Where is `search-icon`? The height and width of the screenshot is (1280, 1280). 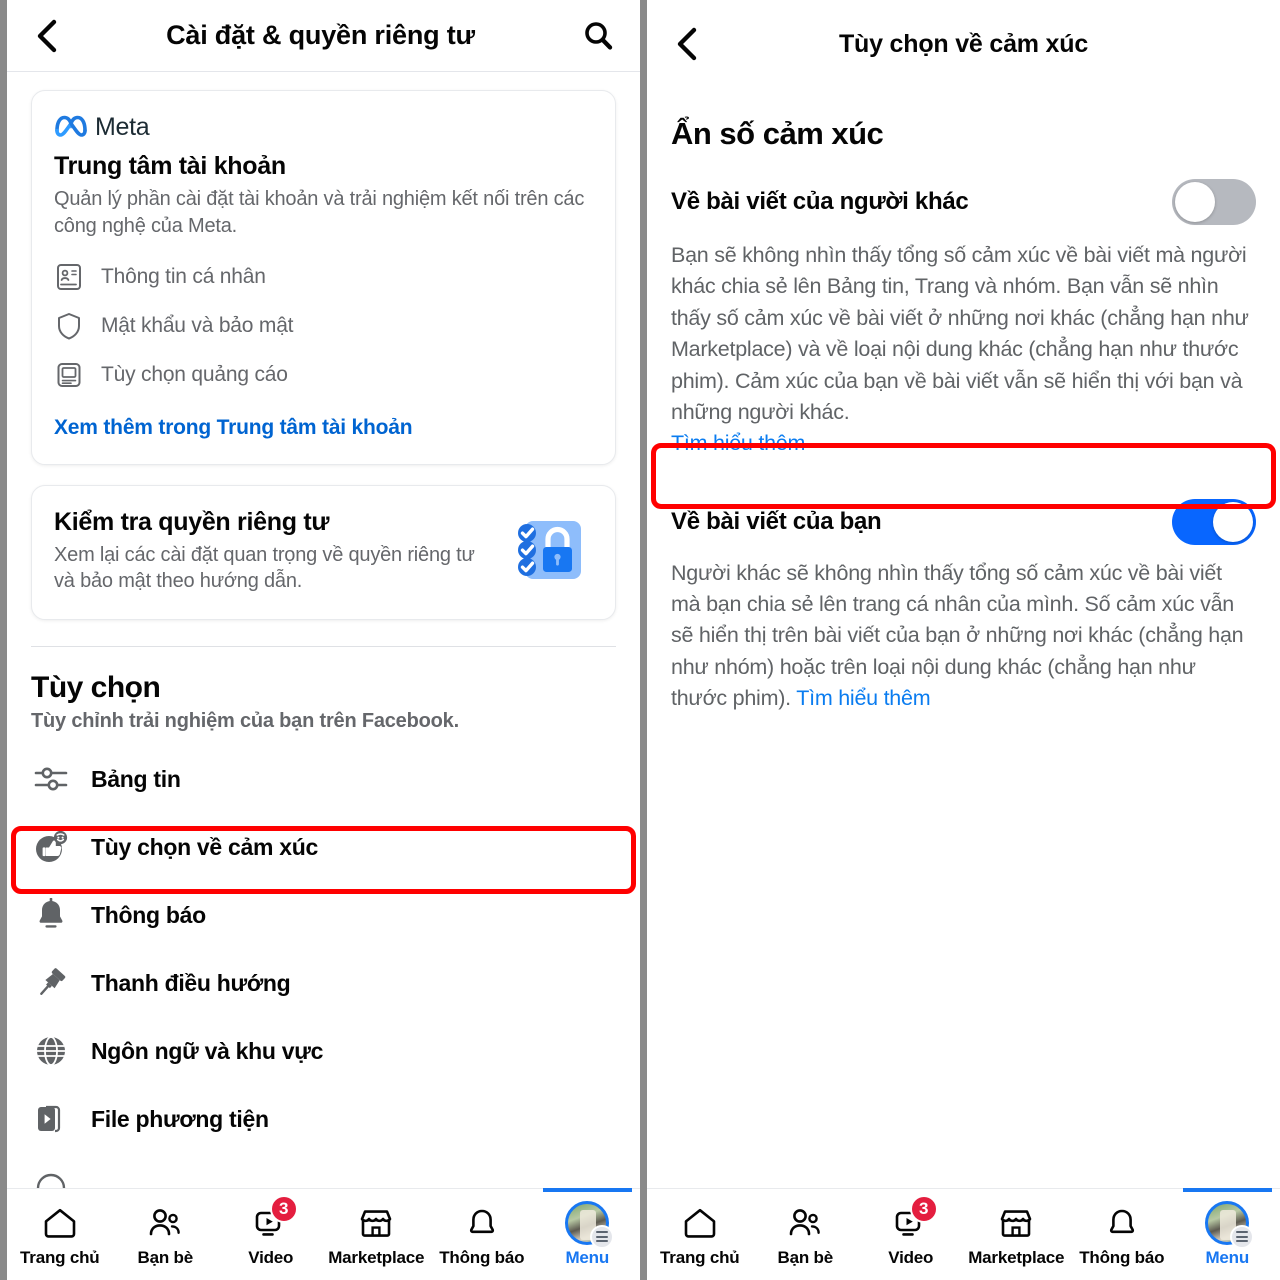
search-icon is located at coordinates (598, 36).